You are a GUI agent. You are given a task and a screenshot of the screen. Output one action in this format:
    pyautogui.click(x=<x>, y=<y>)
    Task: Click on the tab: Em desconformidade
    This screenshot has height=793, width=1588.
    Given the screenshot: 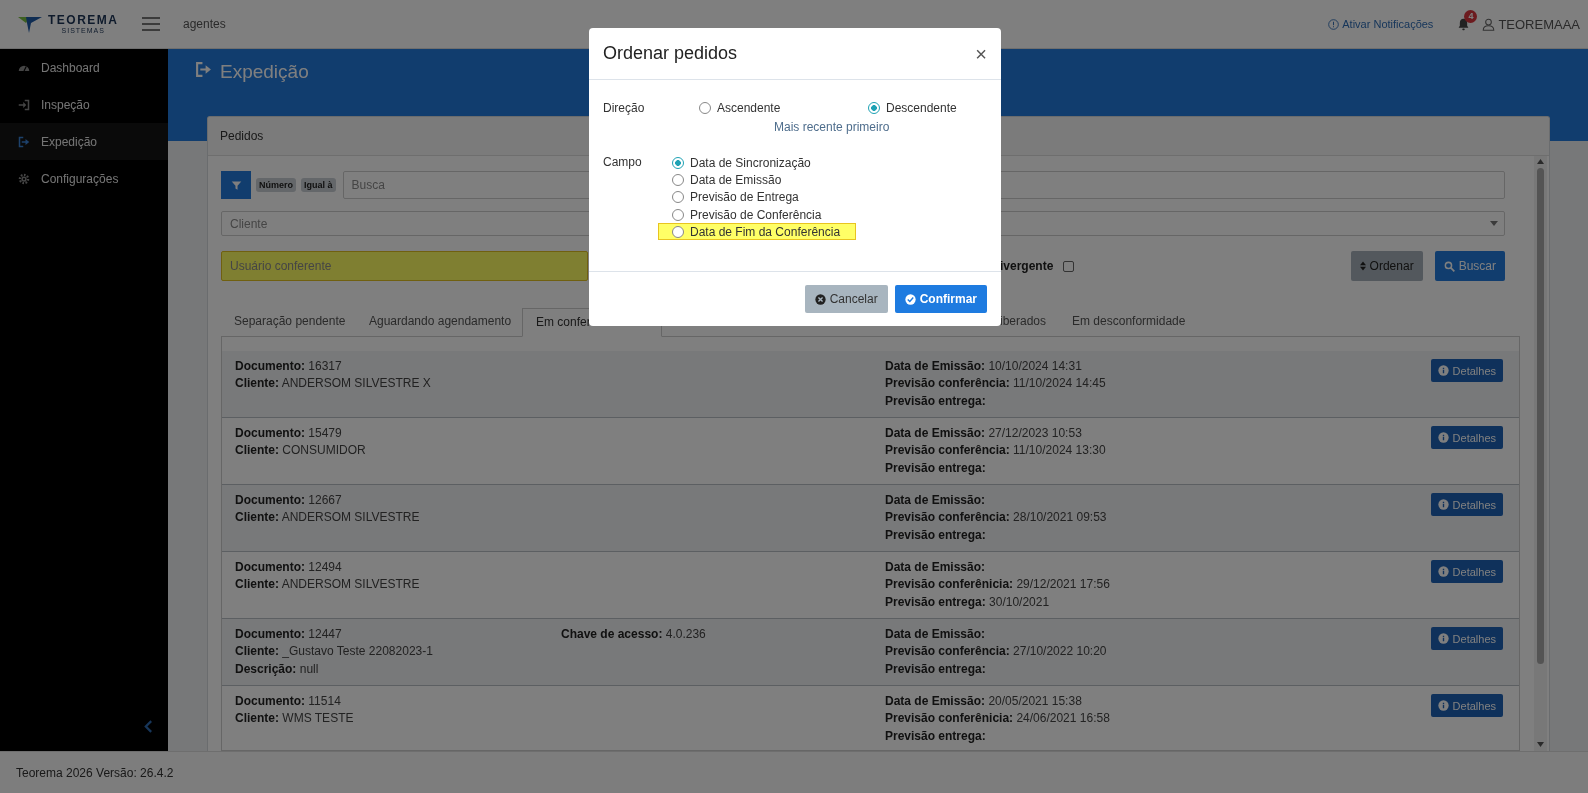 What is the action you would take?
    pyautogui.click(x=1129, y=322)
    